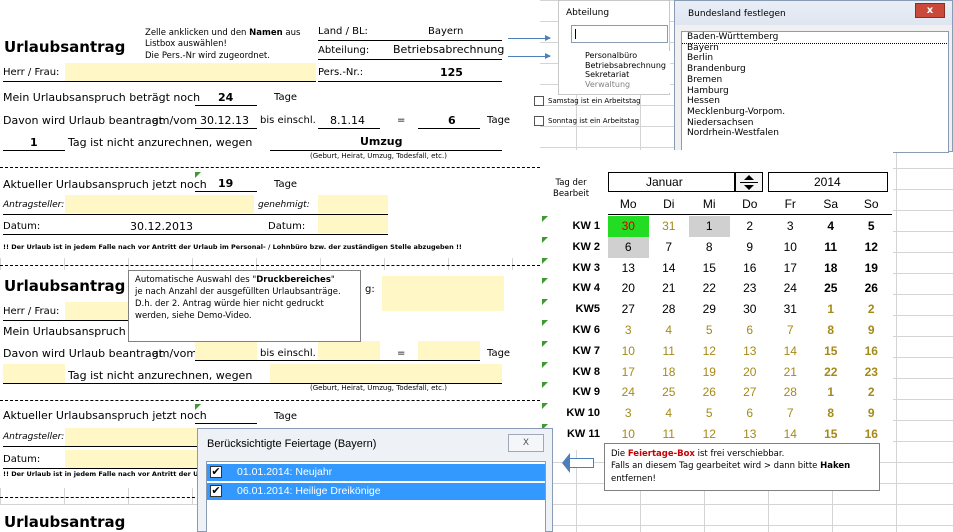 Image resolution: width=953 pixels, height=532 pixels. Describe the element at coordinates (539, 101) in the screenshot. I see `samstag-checkbox` at that location.